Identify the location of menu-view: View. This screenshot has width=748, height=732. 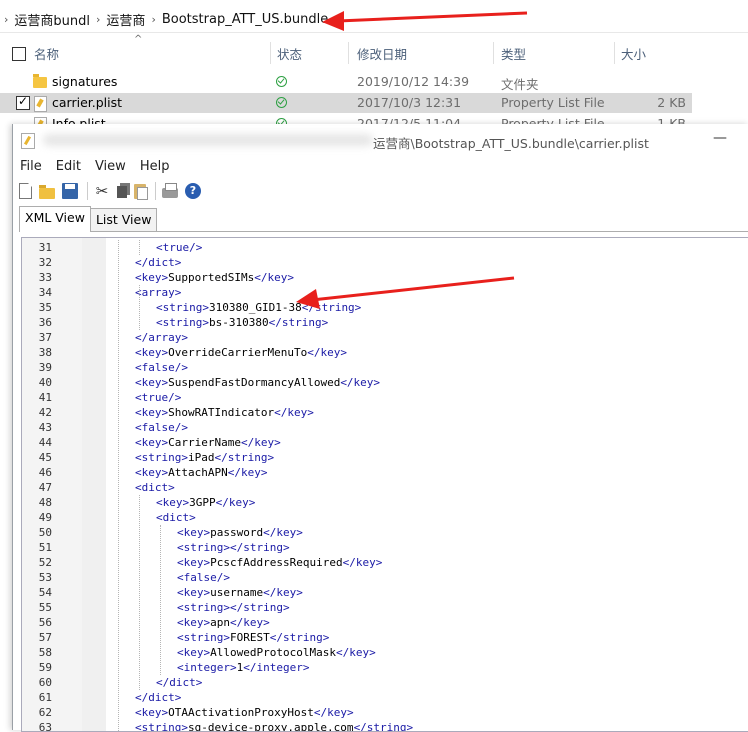
(110, 167).